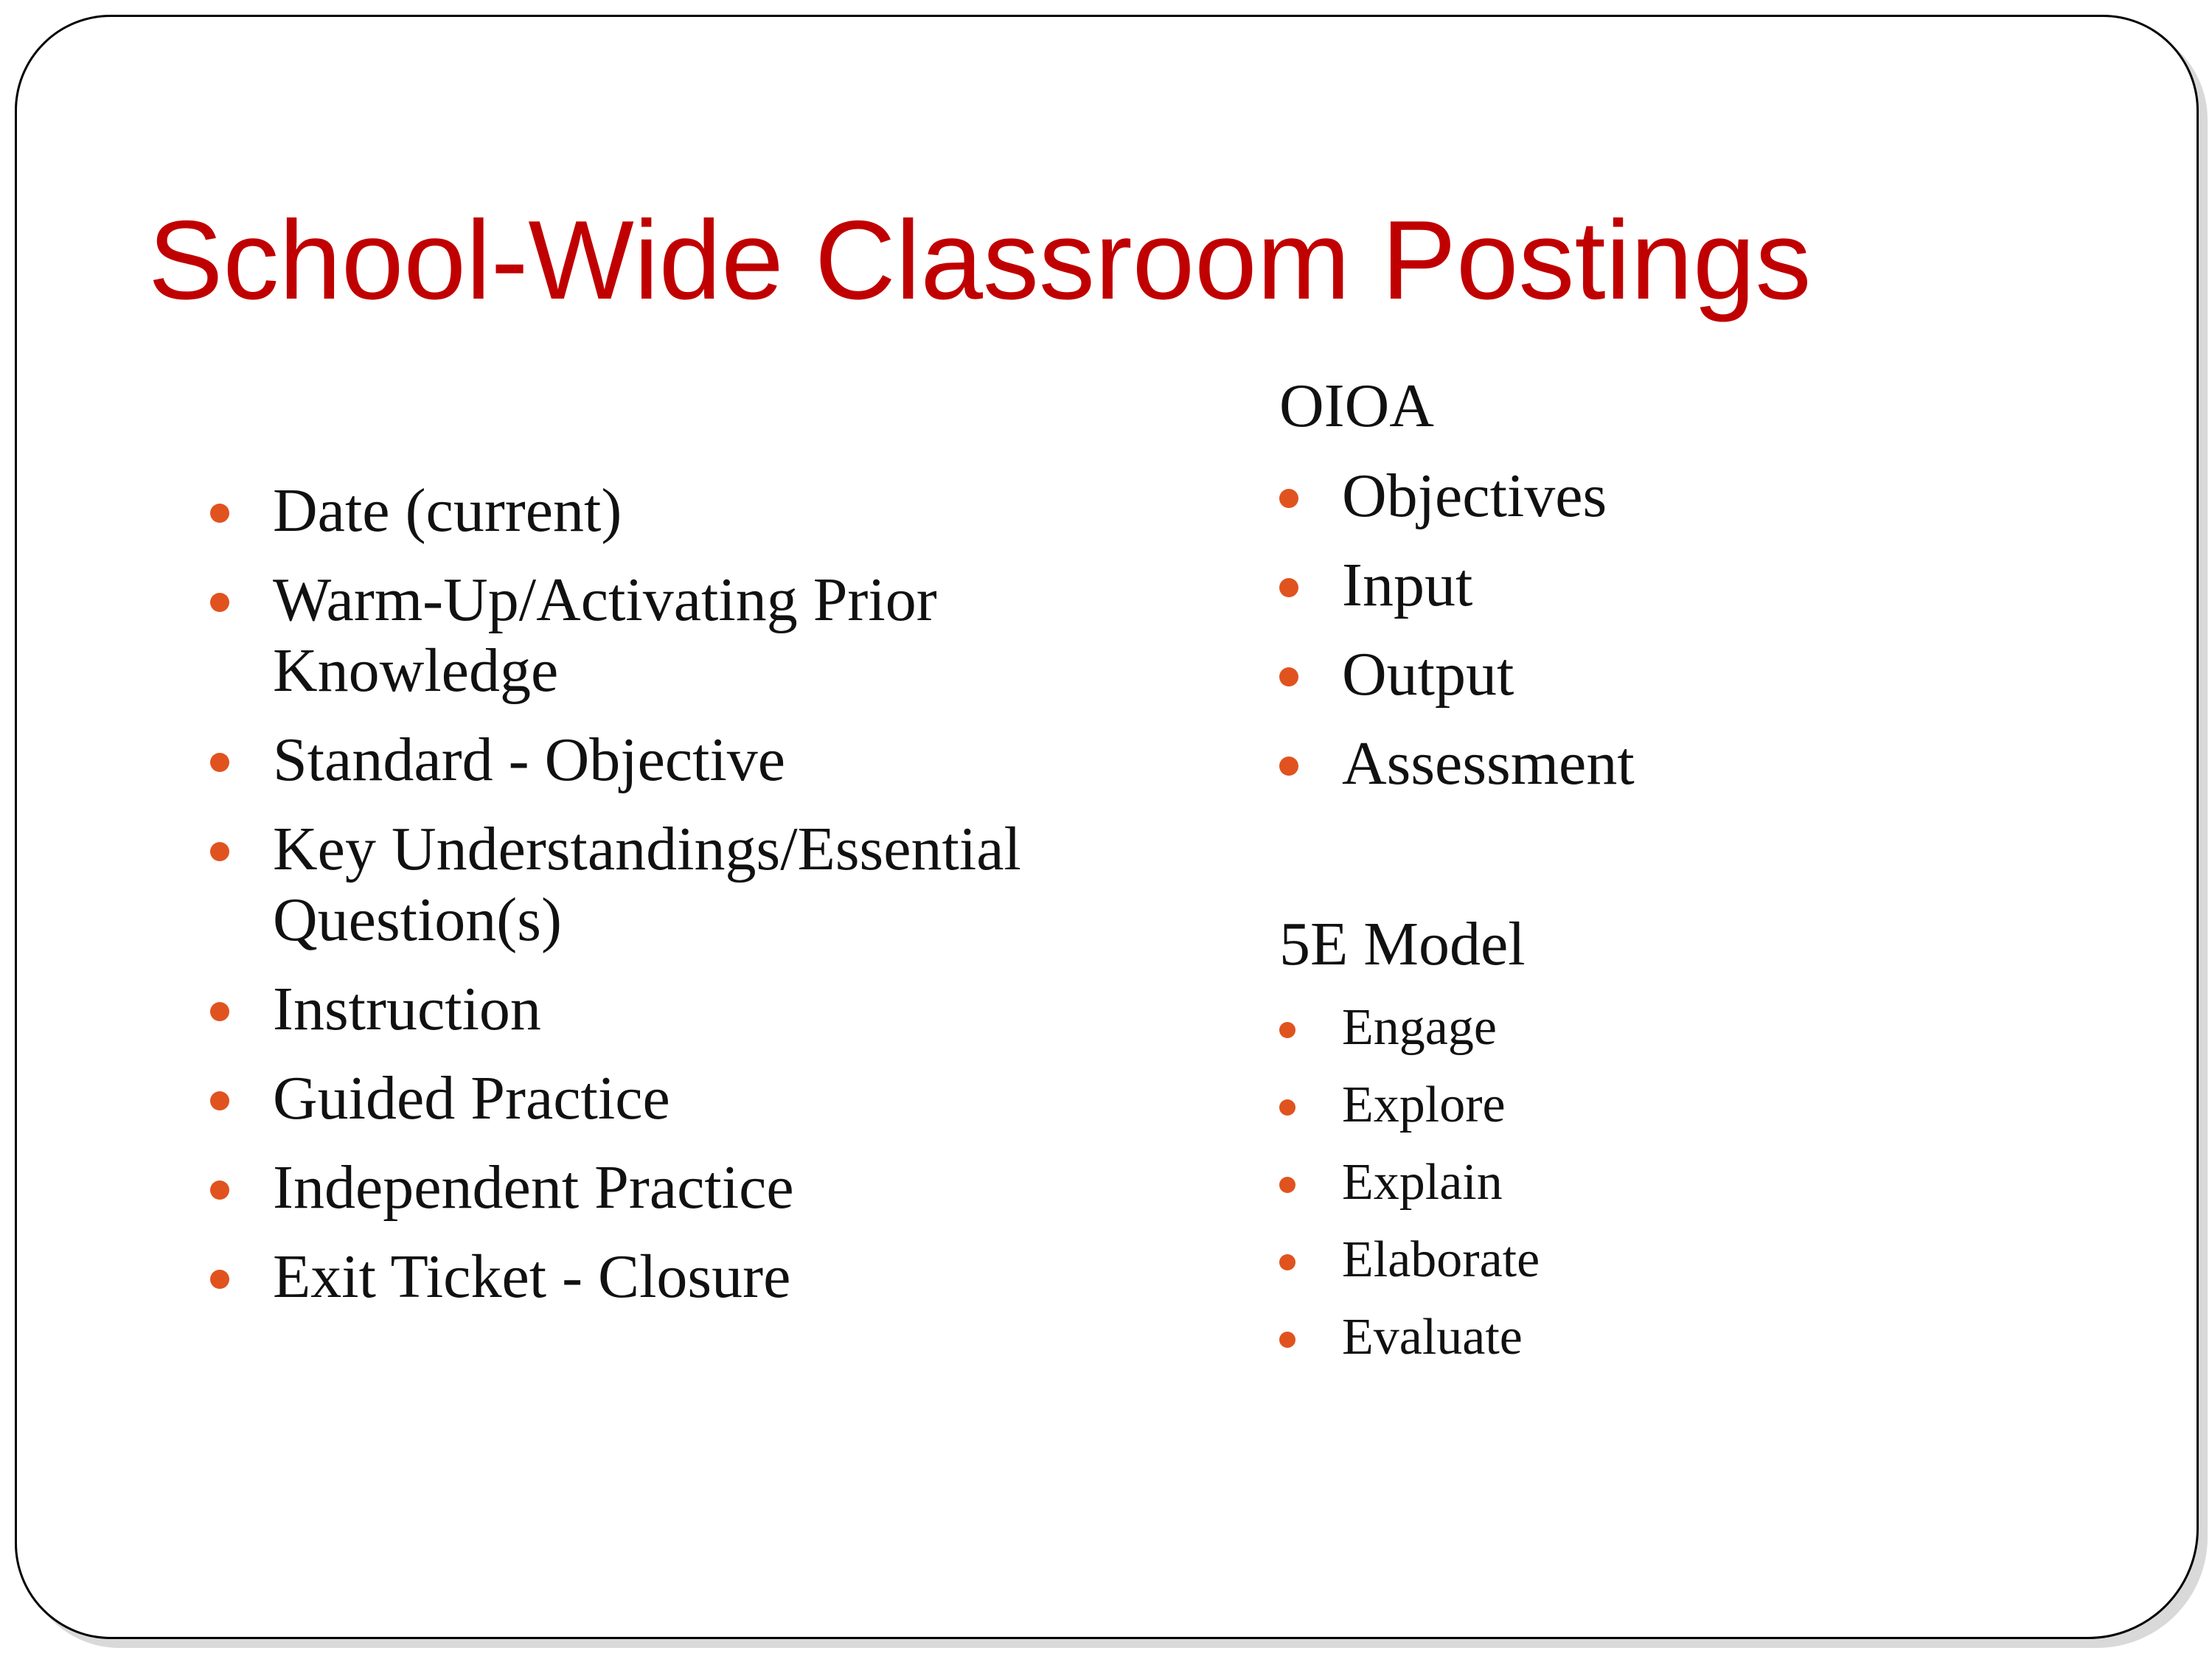 This screenshot has width=2212, height=1659. Describe the element at coordinates (671, 885) in the screenshot. I see `list-item: Key Understandings/Essential Question(s)` at that location.